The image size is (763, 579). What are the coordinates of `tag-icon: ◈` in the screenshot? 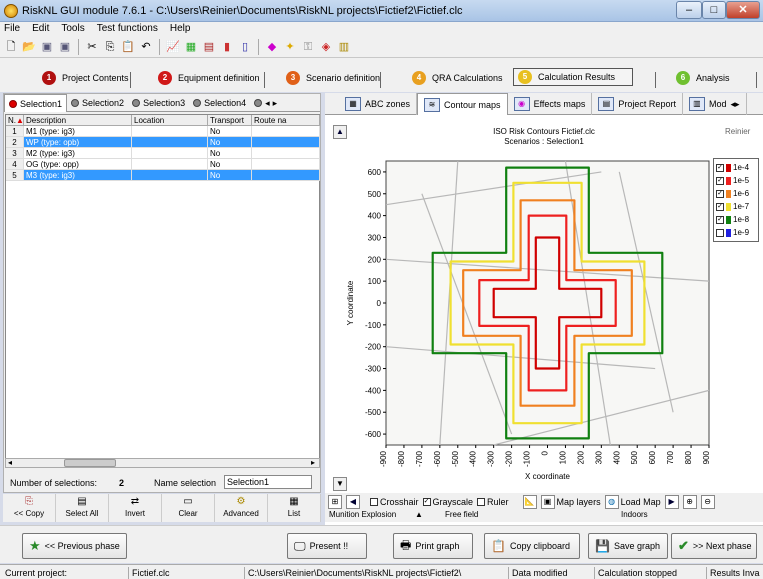 It's located at (326, 47).